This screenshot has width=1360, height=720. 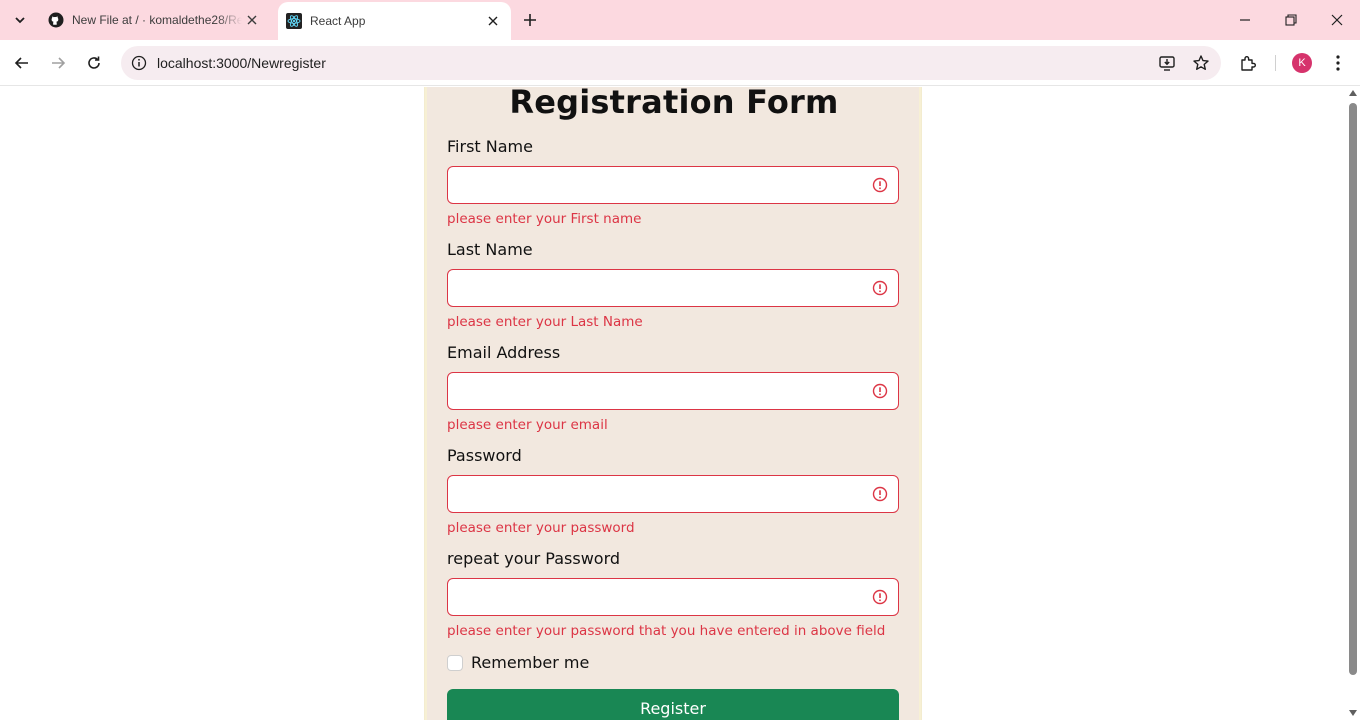 I want to click on restore-icon, so click(x=1291, y=20).